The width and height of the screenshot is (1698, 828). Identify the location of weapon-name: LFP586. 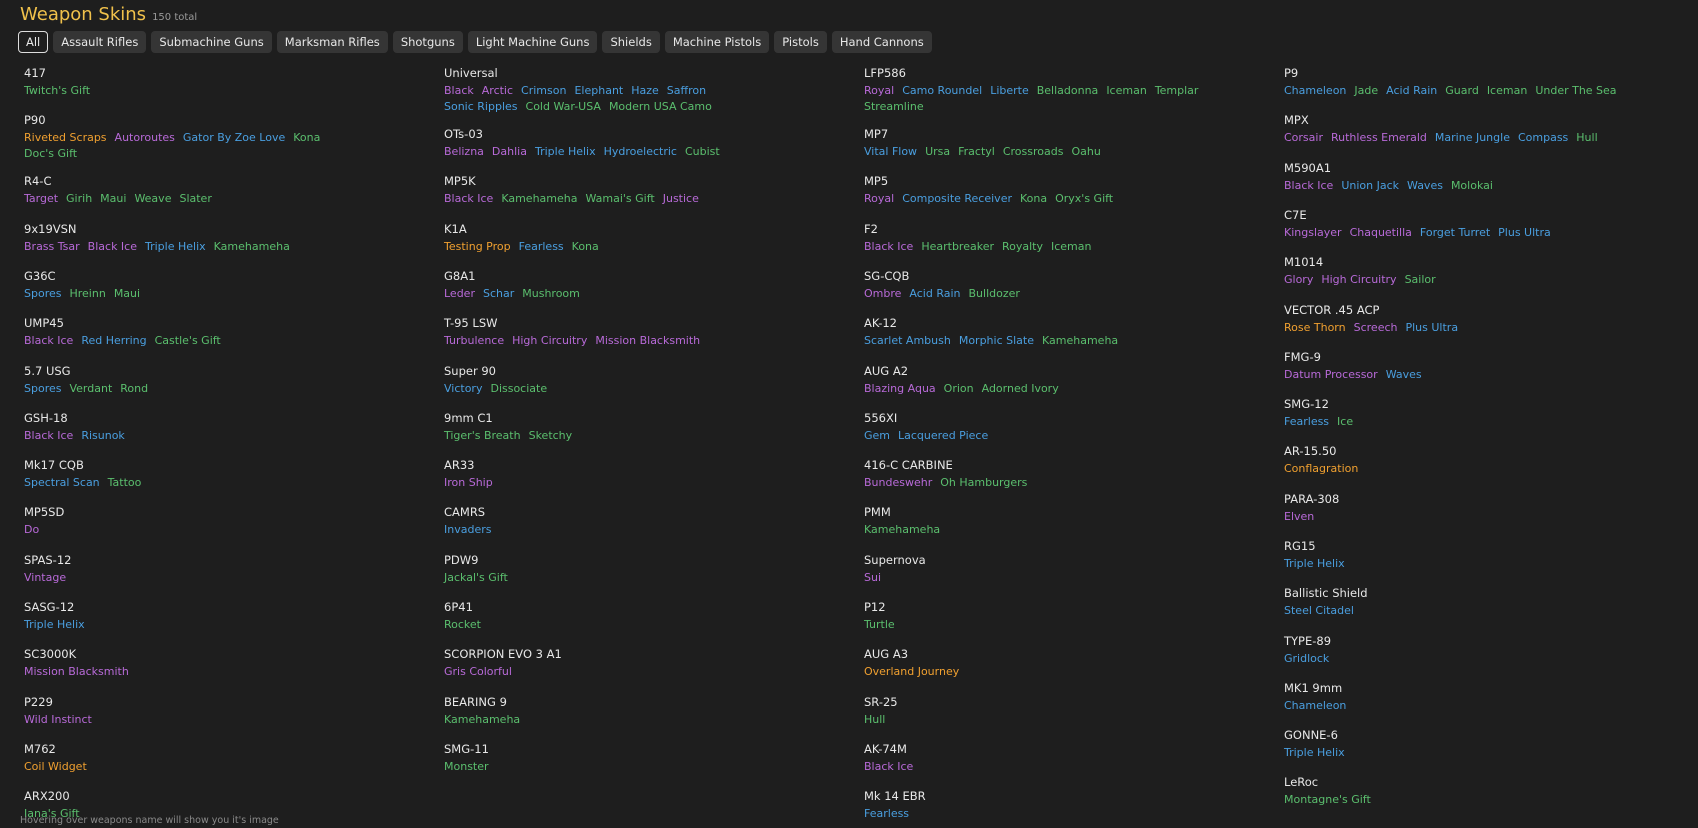
(1035, 73).